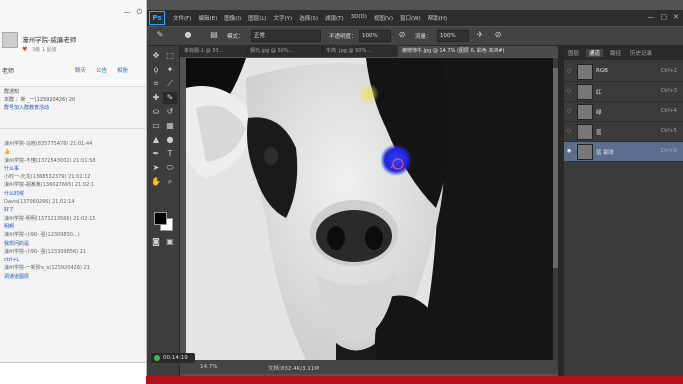 The height and width of the screenshot is (384, 683). Describe the element at coordinates (132, 12) in the screenshot. I see `chat-window-buttons: — ⏻` at that location.